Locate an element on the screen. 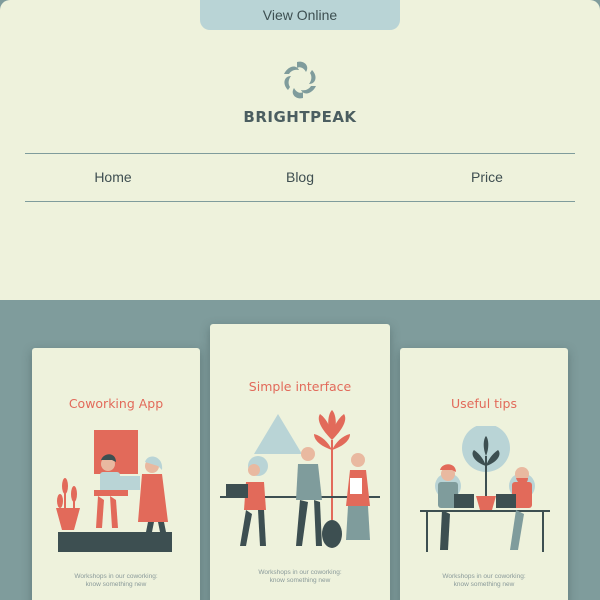 The height and width of the screenshot is (600, 600). view-online-button: View Online is located at coordinates (300, 15).